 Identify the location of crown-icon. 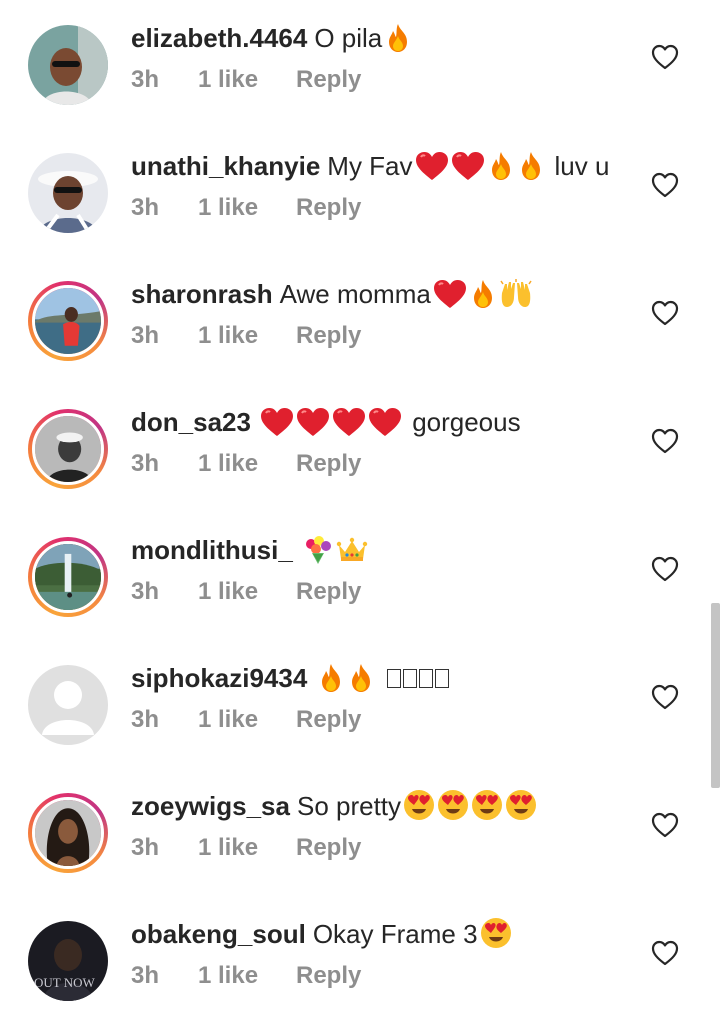
(352, 555).